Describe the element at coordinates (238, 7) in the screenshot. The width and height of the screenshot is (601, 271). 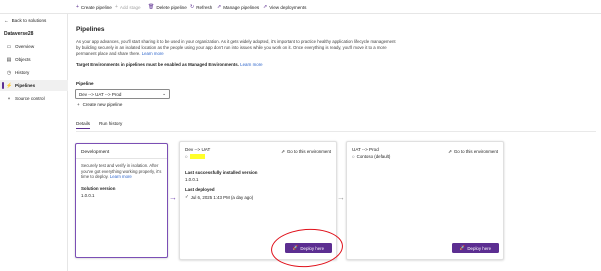
I see `manage-pipelines-button: ⇗ Manage pipelines` at that location.